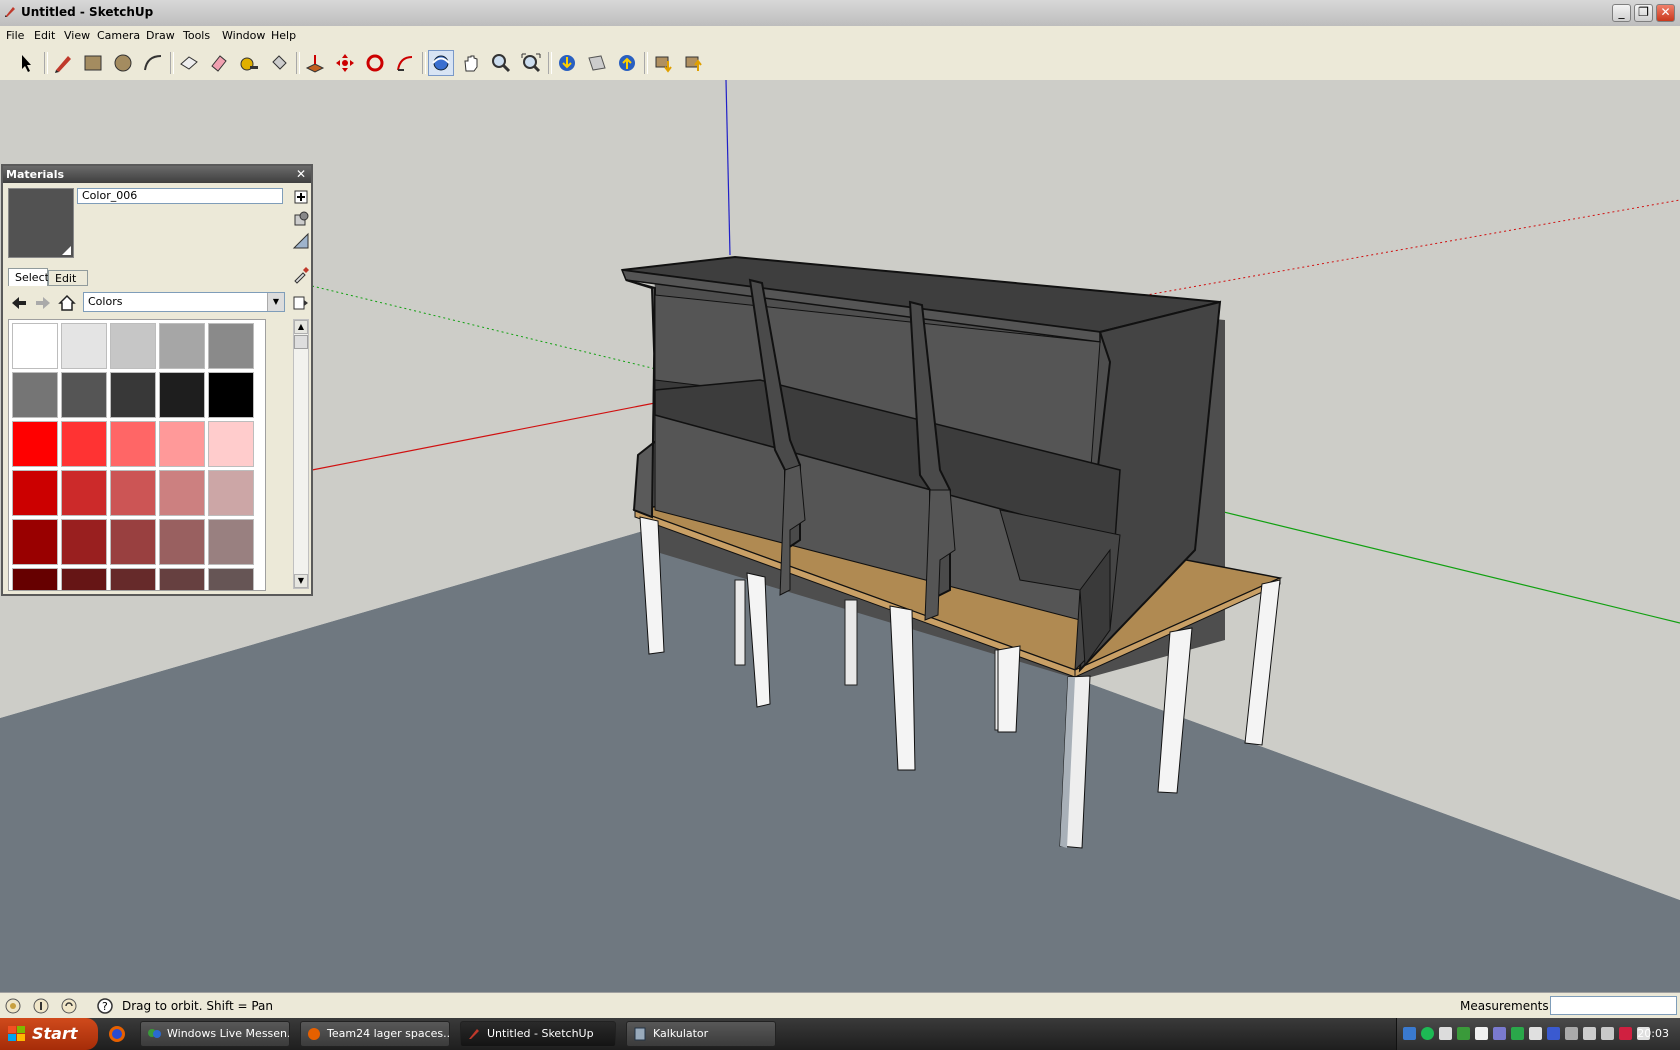 Image resolution: width=1680 pixels, height=1050 pixels. I want to click on rectangle-tool-icon, so click(93, 63).